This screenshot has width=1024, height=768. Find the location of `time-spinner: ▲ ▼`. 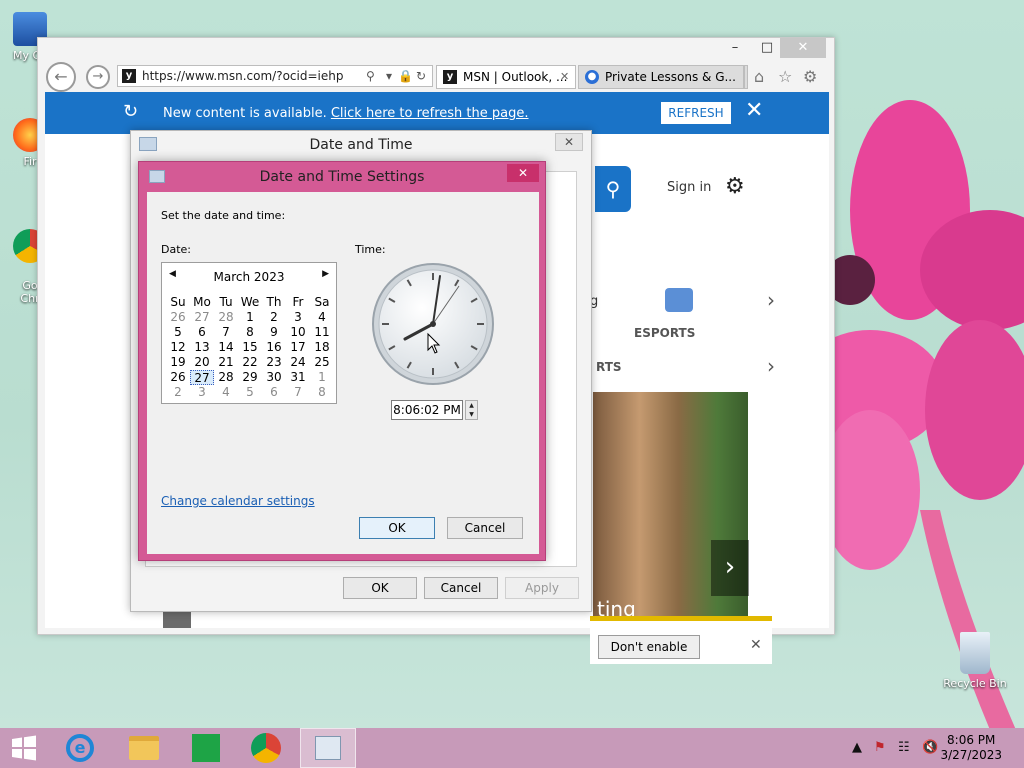

time-spinner: ▲ ▼ is located at coordinates (471, 410).